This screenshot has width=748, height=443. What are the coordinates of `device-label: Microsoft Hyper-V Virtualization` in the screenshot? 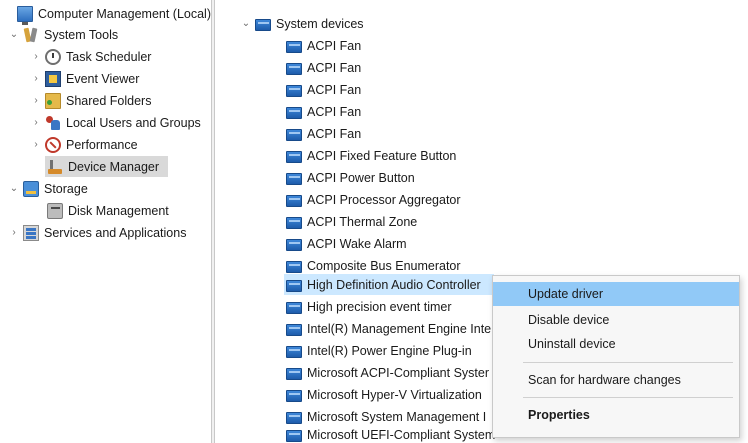 It's located at (394, 394).